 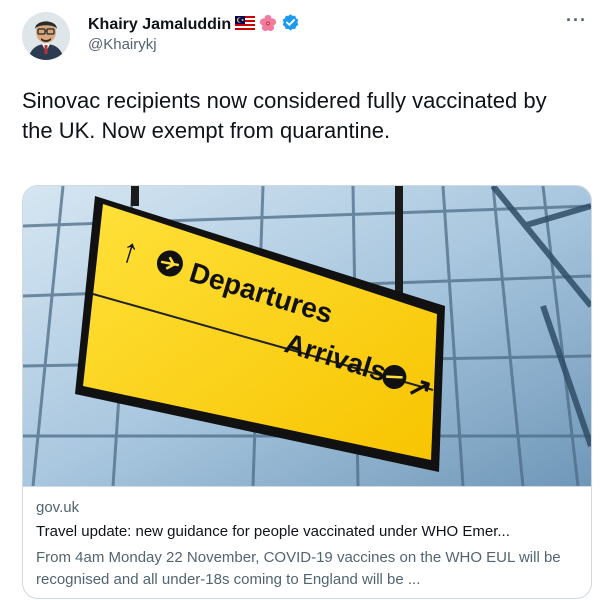 I want to click on avatar, so click(x=46, y=36).